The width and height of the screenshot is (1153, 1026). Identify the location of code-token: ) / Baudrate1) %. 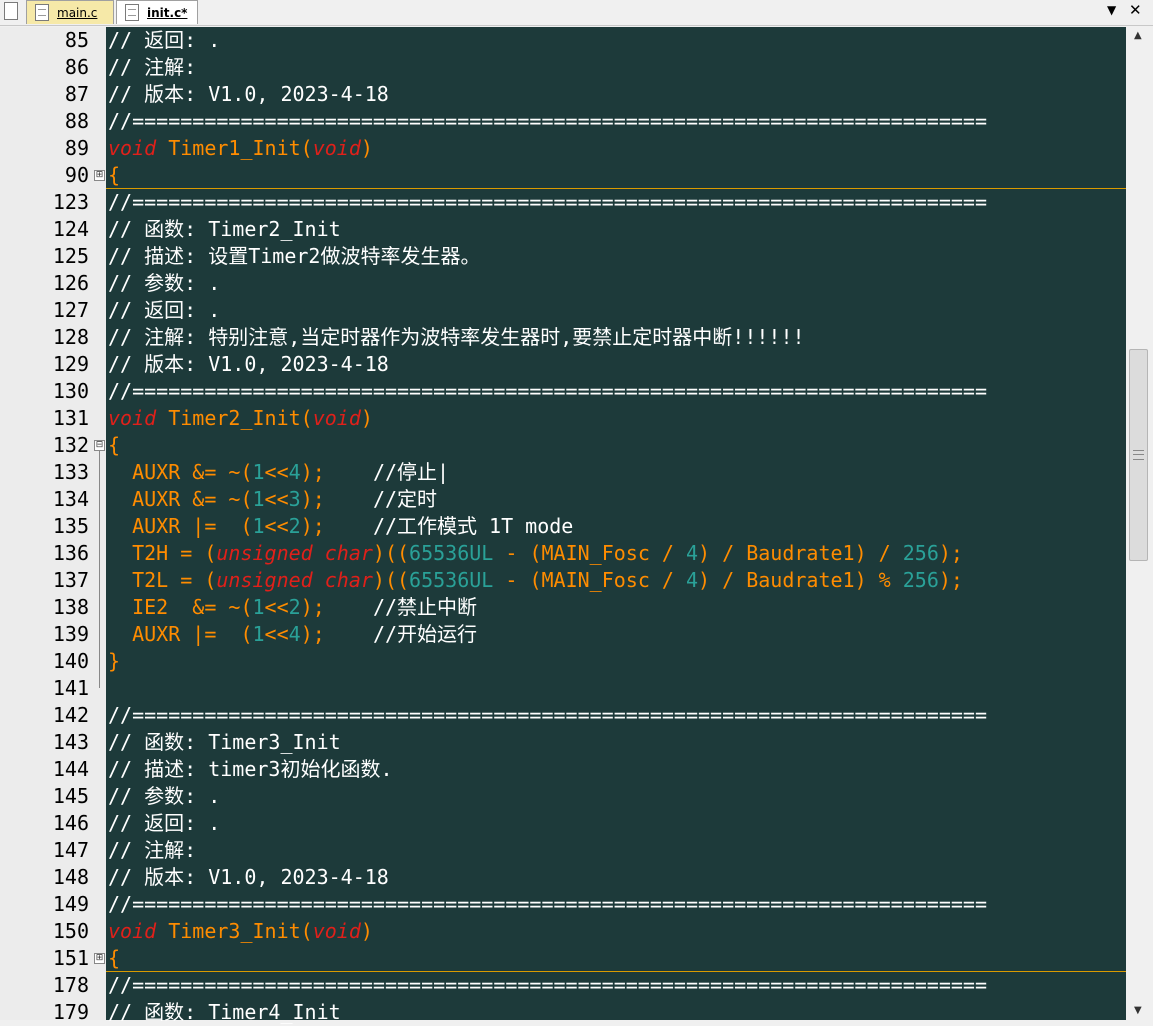
(800, 580).